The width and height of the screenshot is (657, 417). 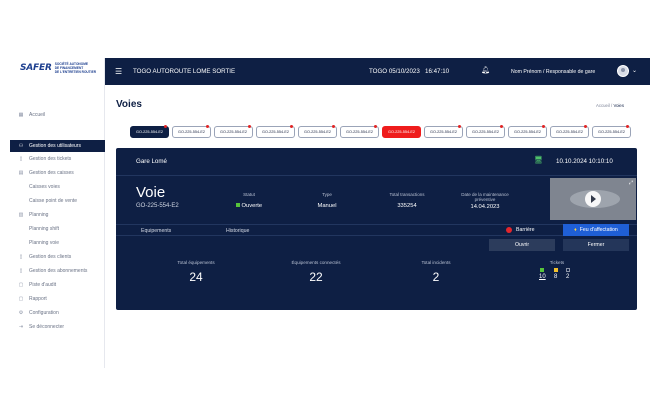 I want to click on traffic-light-icon: ♦, so click(x=575, y=230).